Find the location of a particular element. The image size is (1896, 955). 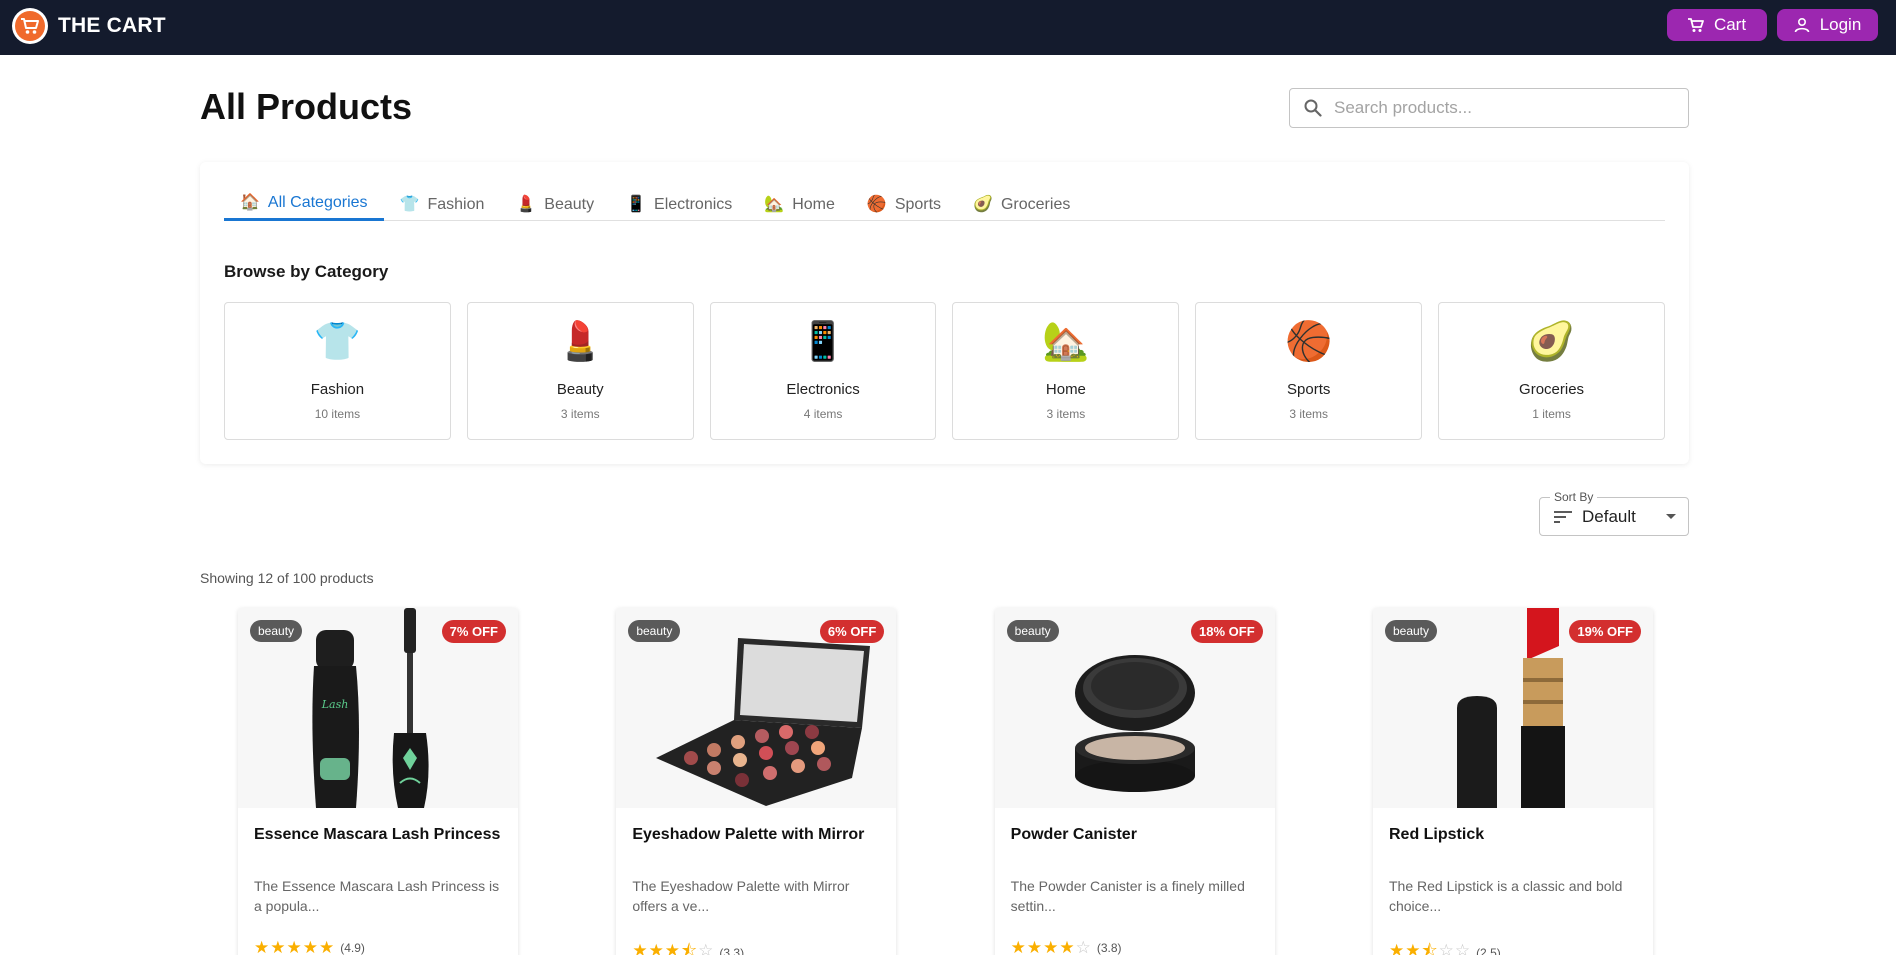

product-image: beauty 19% OFF is located at coordinates (1512, 708).